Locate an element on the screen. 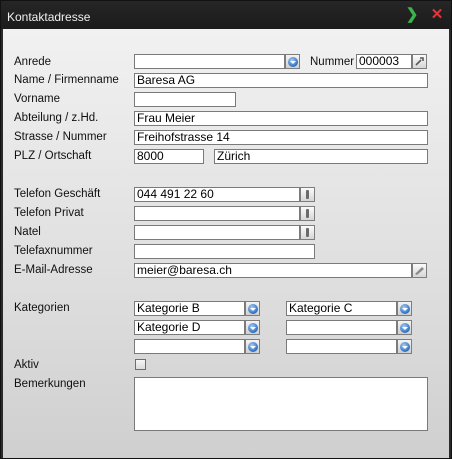  tel-privat-dial-button is located at coordinates (307, 213).